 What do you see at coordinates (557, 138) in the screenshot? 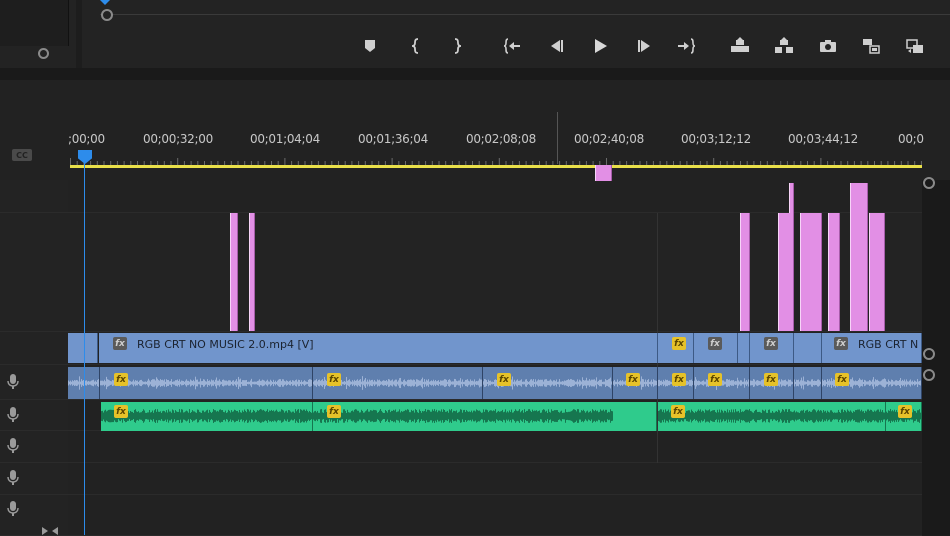
I see `edit-point-line` at bounding box center [557, 138].